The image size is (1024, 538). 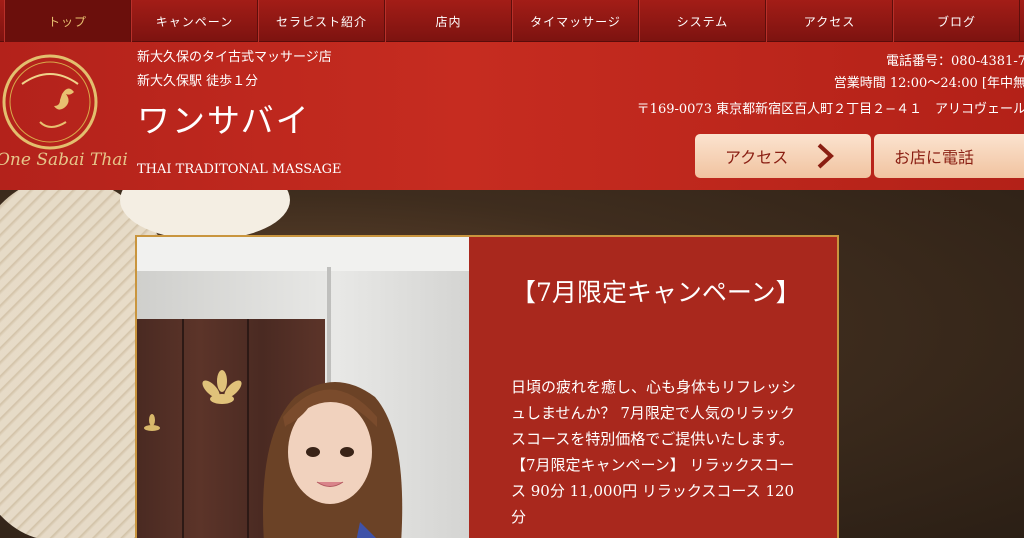 What do you see at coordinates (825, 156) in the screenshot?
I see `chevron-right-icon` at bounding box center [825, 156].